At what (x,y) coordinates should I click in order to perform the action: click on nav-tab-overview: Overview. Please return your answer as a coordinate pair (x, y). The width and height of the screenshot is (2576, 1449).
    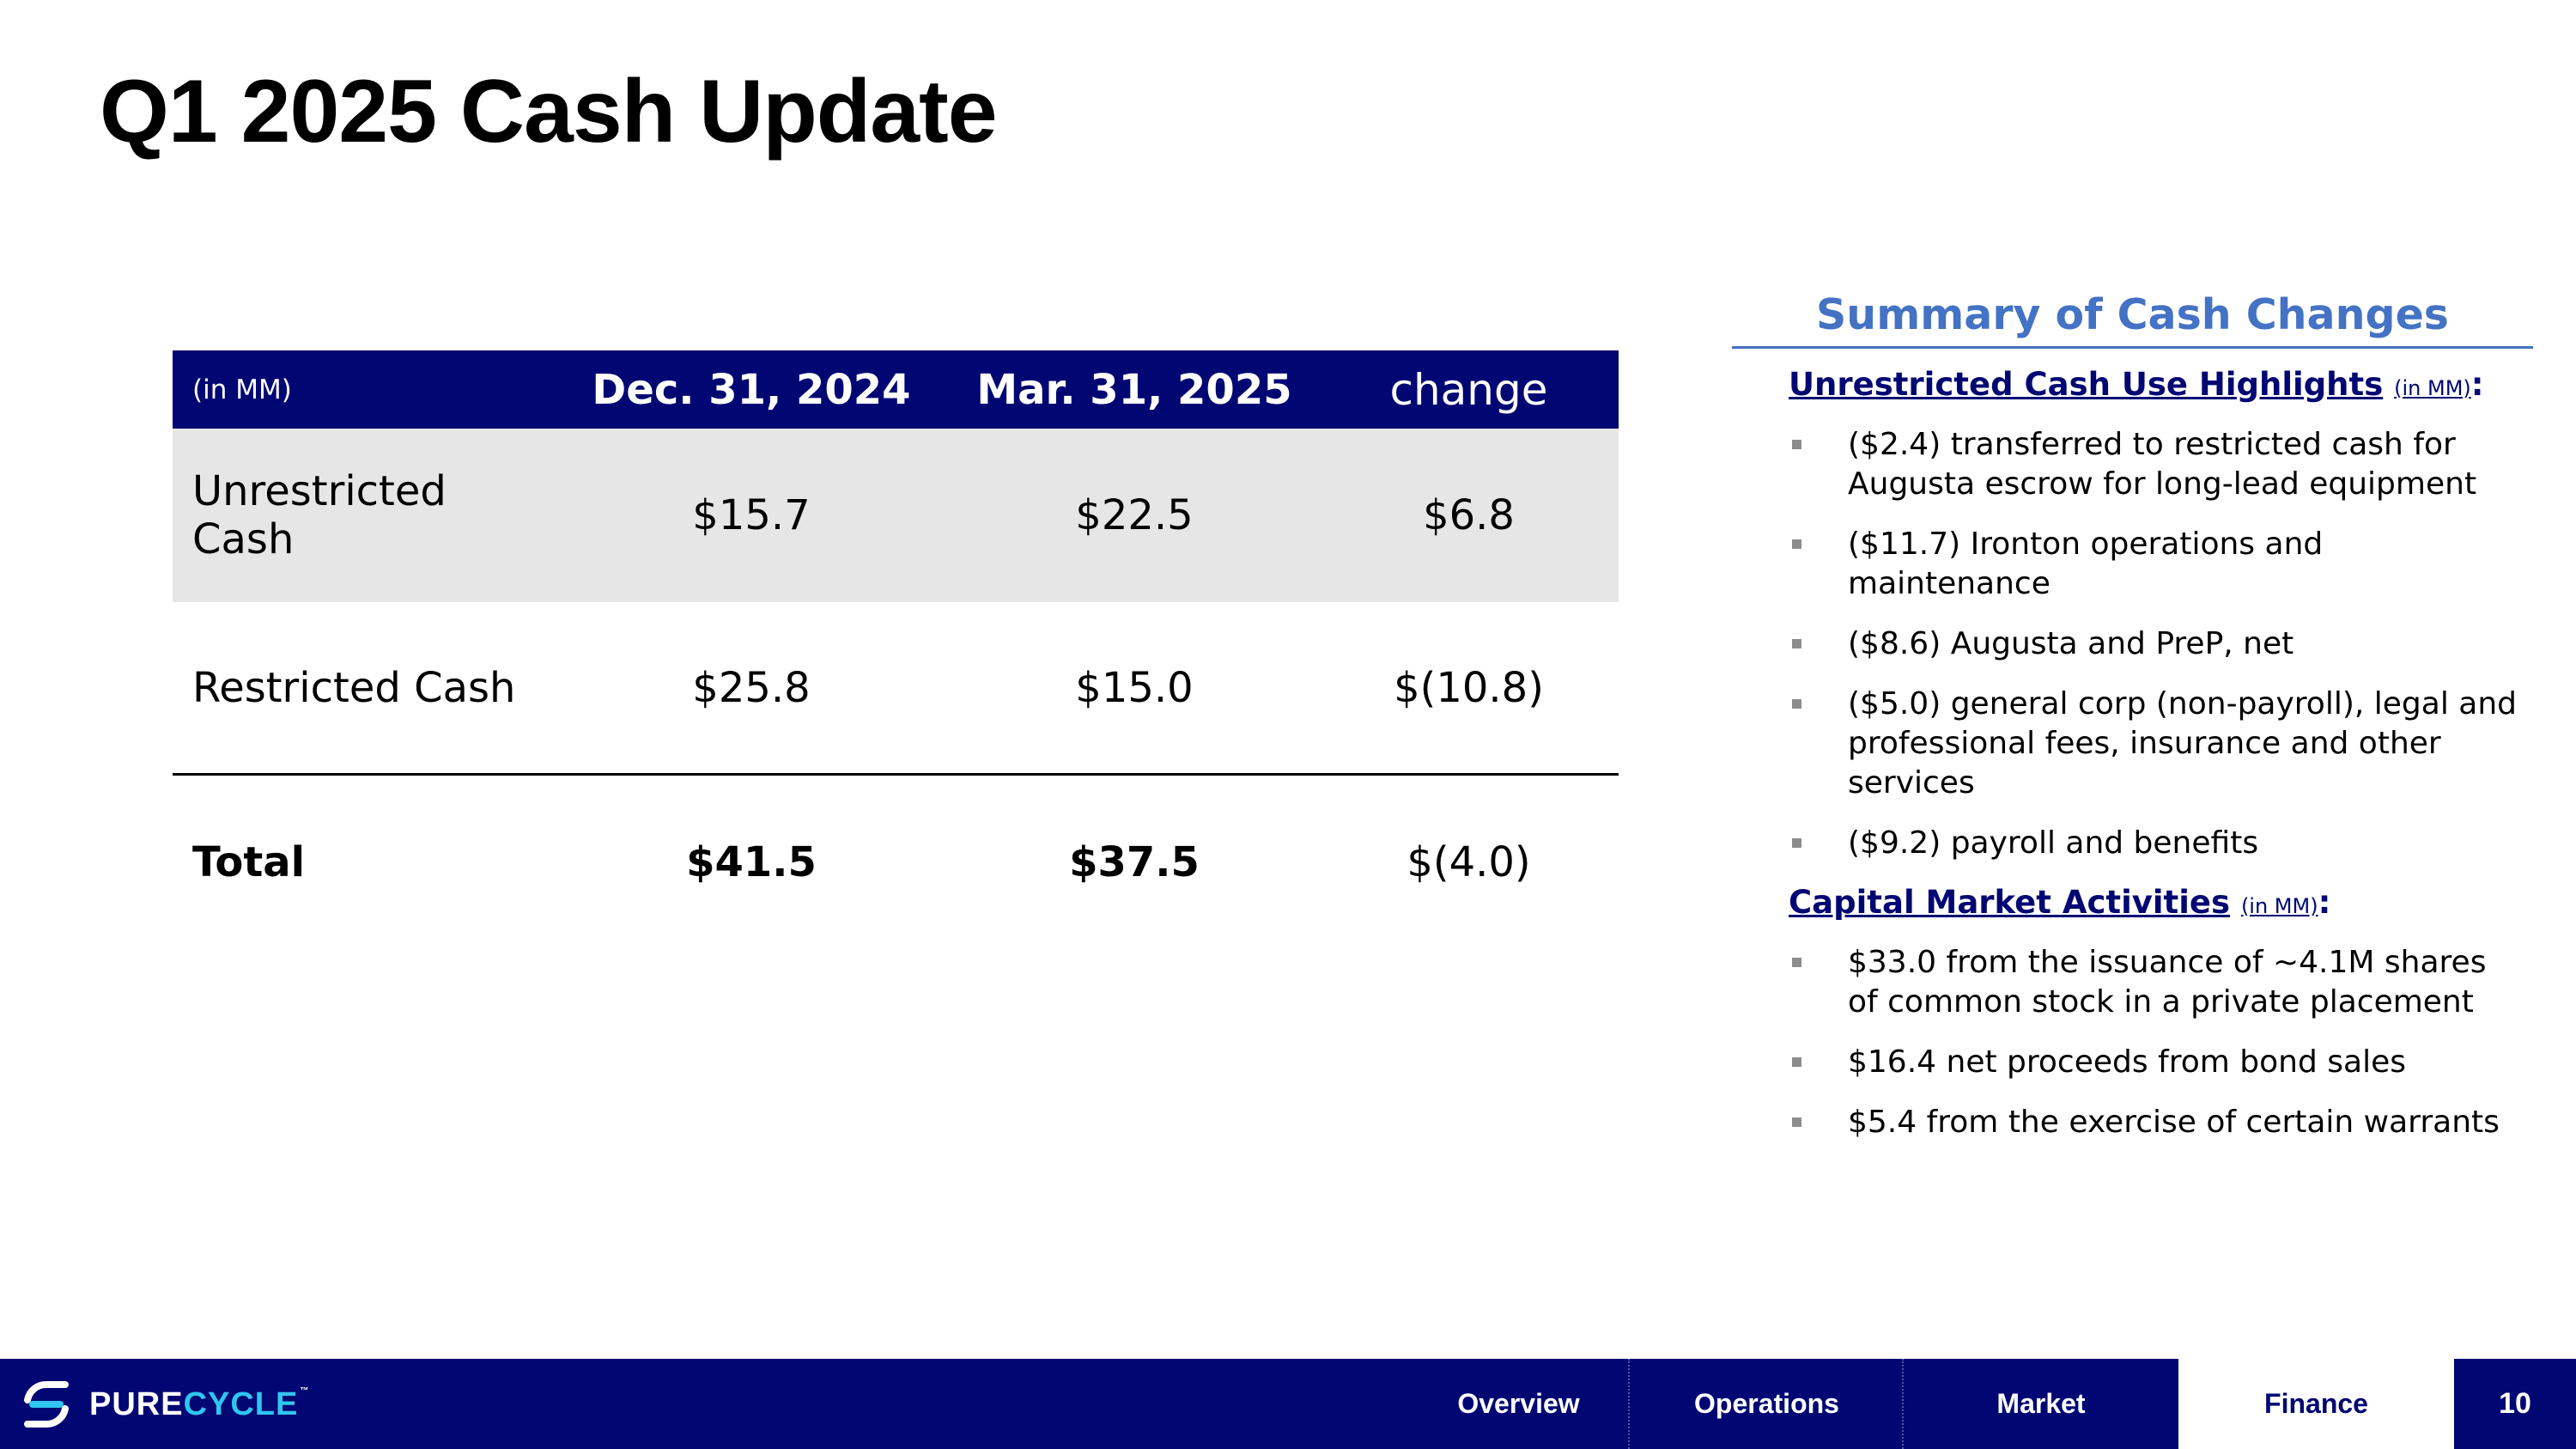
    Looking at the image, I should click on (1518, 1404).